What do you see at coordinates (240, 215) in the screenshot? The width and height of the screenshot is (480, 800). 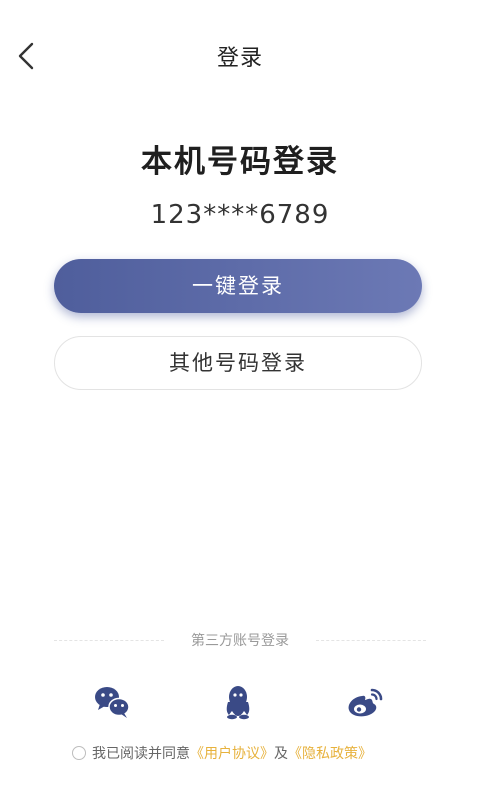 I see `masked-phone-number: 123****6789` at bounding box center [240, 215].